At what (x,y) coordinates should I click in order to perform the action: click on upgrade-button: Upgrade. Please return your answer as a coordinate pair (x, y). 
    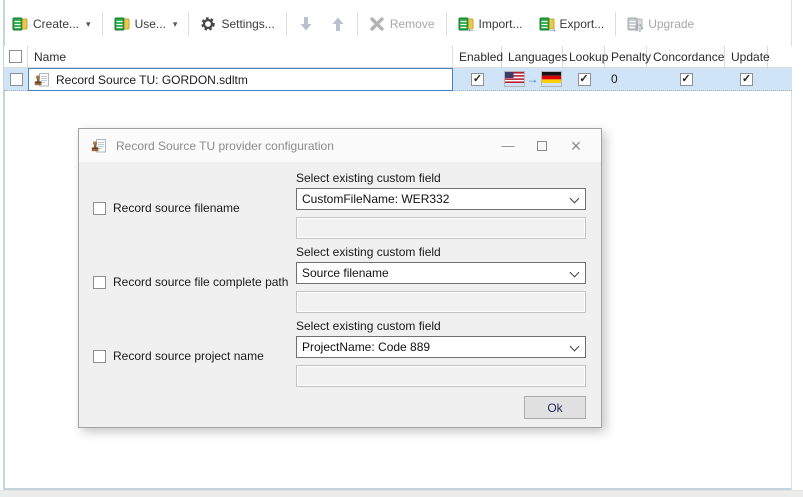
    Looking at the image, I should click on (660, 24).